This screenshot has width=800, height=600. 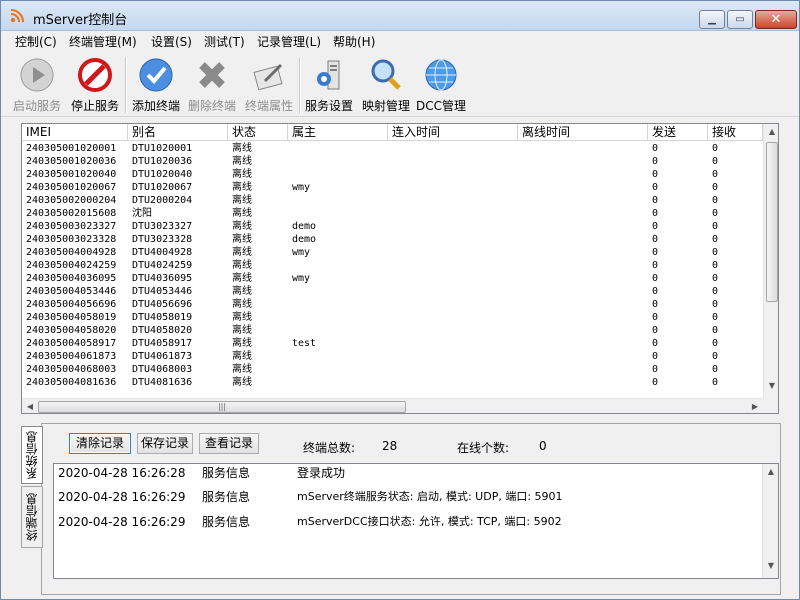 What do you see at coordinates (156, 75) in the screenshot?
I see `checkmark-icon` at bounding box center [156, 75].